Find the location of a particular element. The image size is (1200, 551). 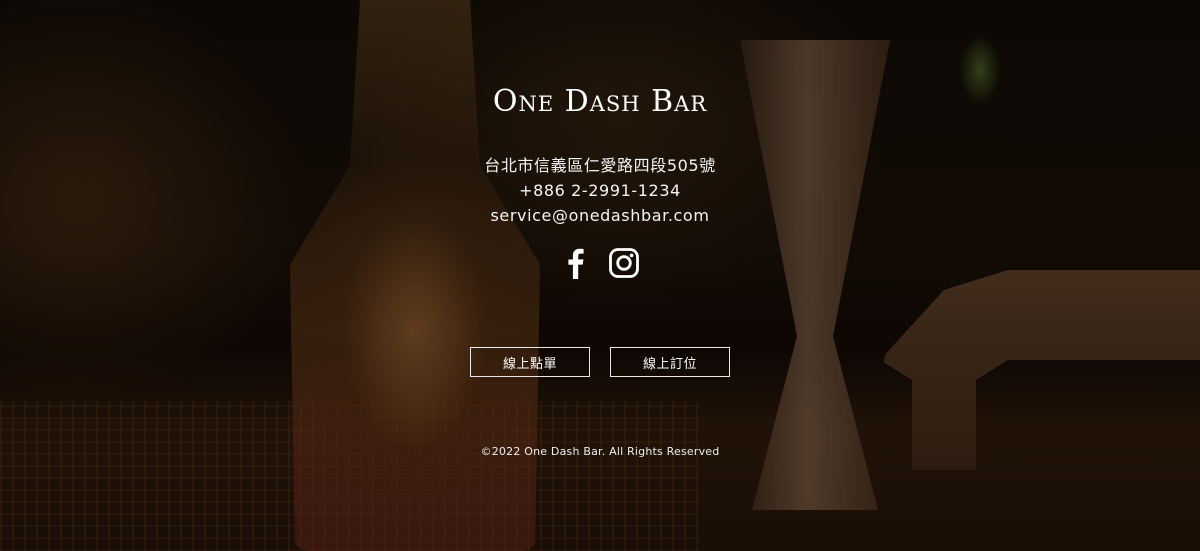

facebook-link is located at coordinates (576, 263).